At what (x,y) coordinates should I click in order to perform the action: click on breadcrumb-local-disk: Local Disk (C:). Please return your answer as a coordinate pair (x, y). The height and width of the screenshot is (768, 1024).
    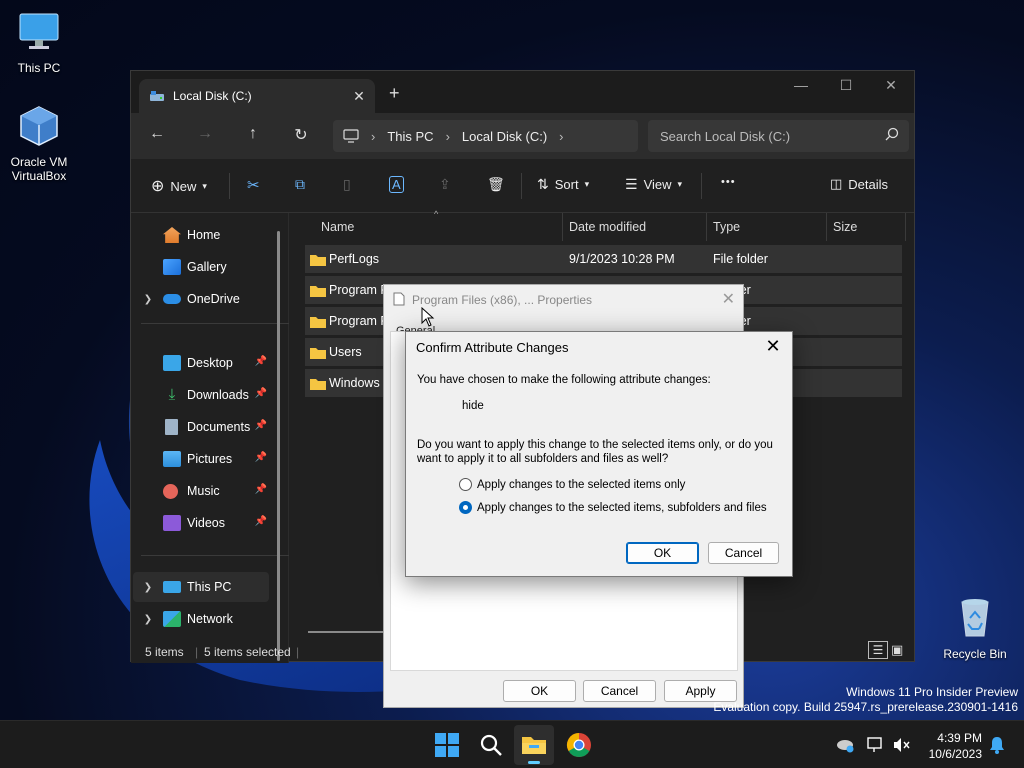
    Looking at the image, I should click on (504, 136).